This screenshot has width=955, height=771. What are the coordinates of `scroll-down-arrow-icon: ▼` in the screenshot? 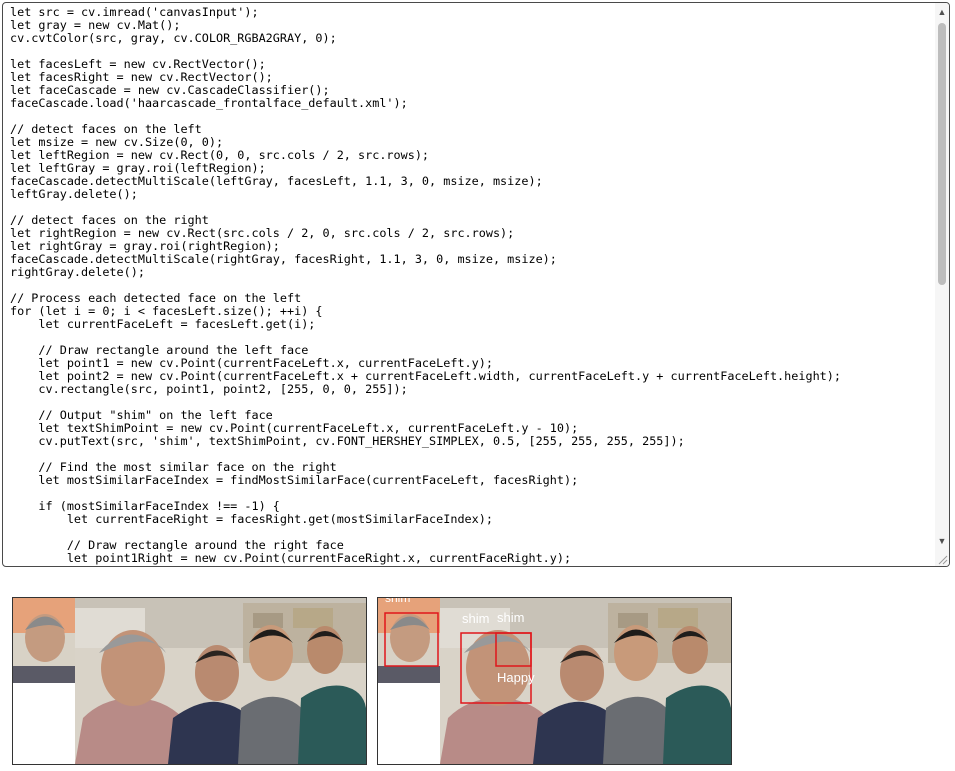 It's located at (942, 541).